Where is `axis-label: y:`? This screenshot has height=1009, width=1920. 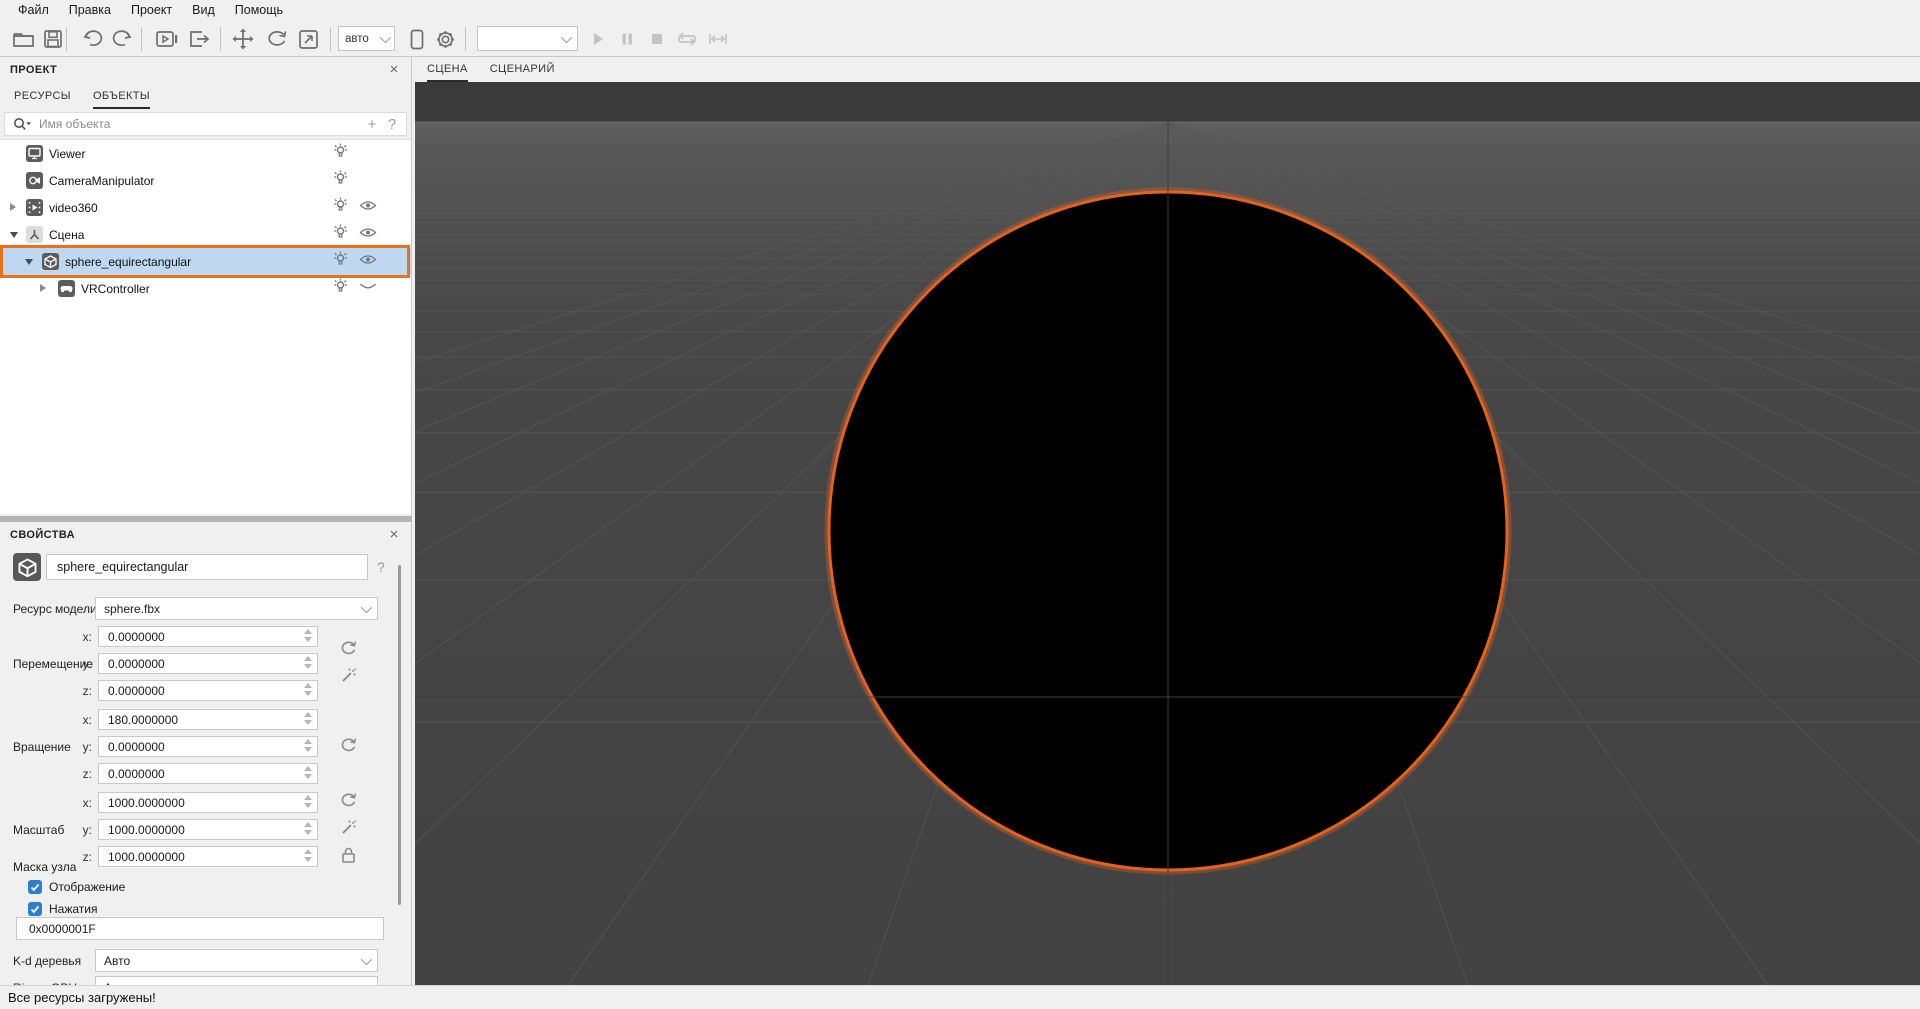
axis-label: y: is located at coordinates (87, 746).